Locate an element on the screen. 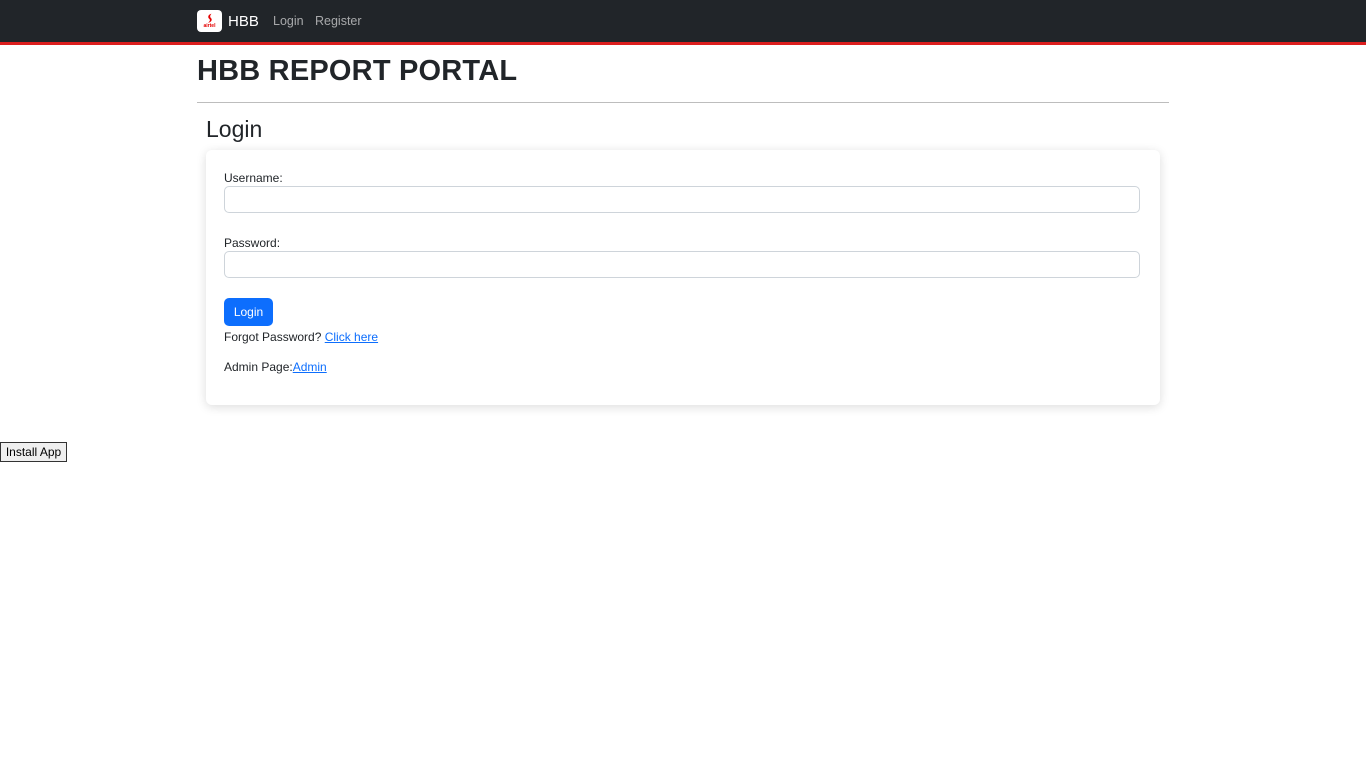  forgot-password-line: Forgot Password? Click here is located at coordinates (301, 337).